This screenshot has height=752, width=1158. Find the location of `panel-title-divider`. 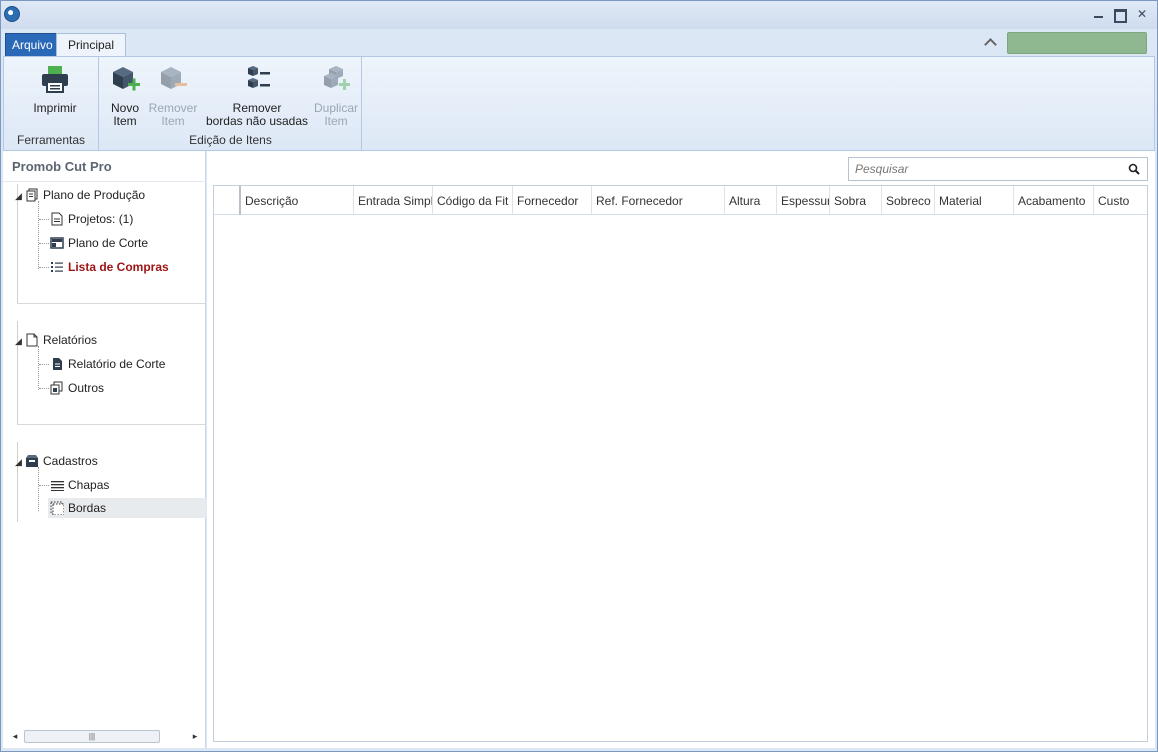

panel-title-divider is located at coordinates (104, 181).